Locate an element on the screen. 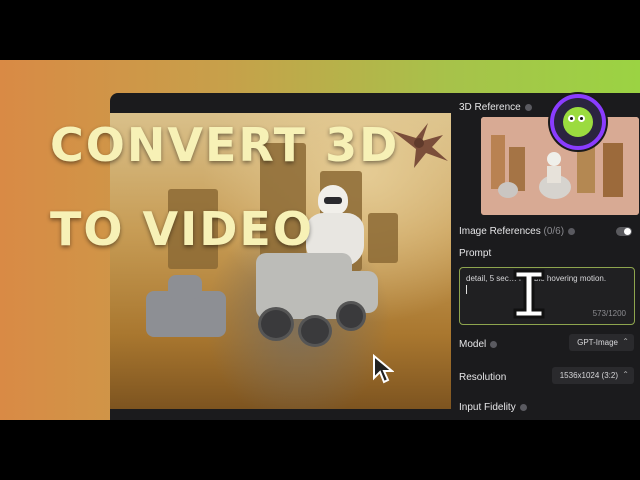 The image size is (640, 480). text-caret is located at coordinates (466, 289).